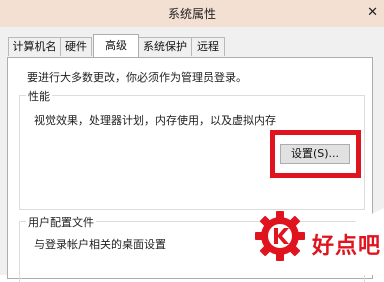 This screenshot has width=384, height=282. I want to click on tab-advanced: 高级, so click(116, 45).